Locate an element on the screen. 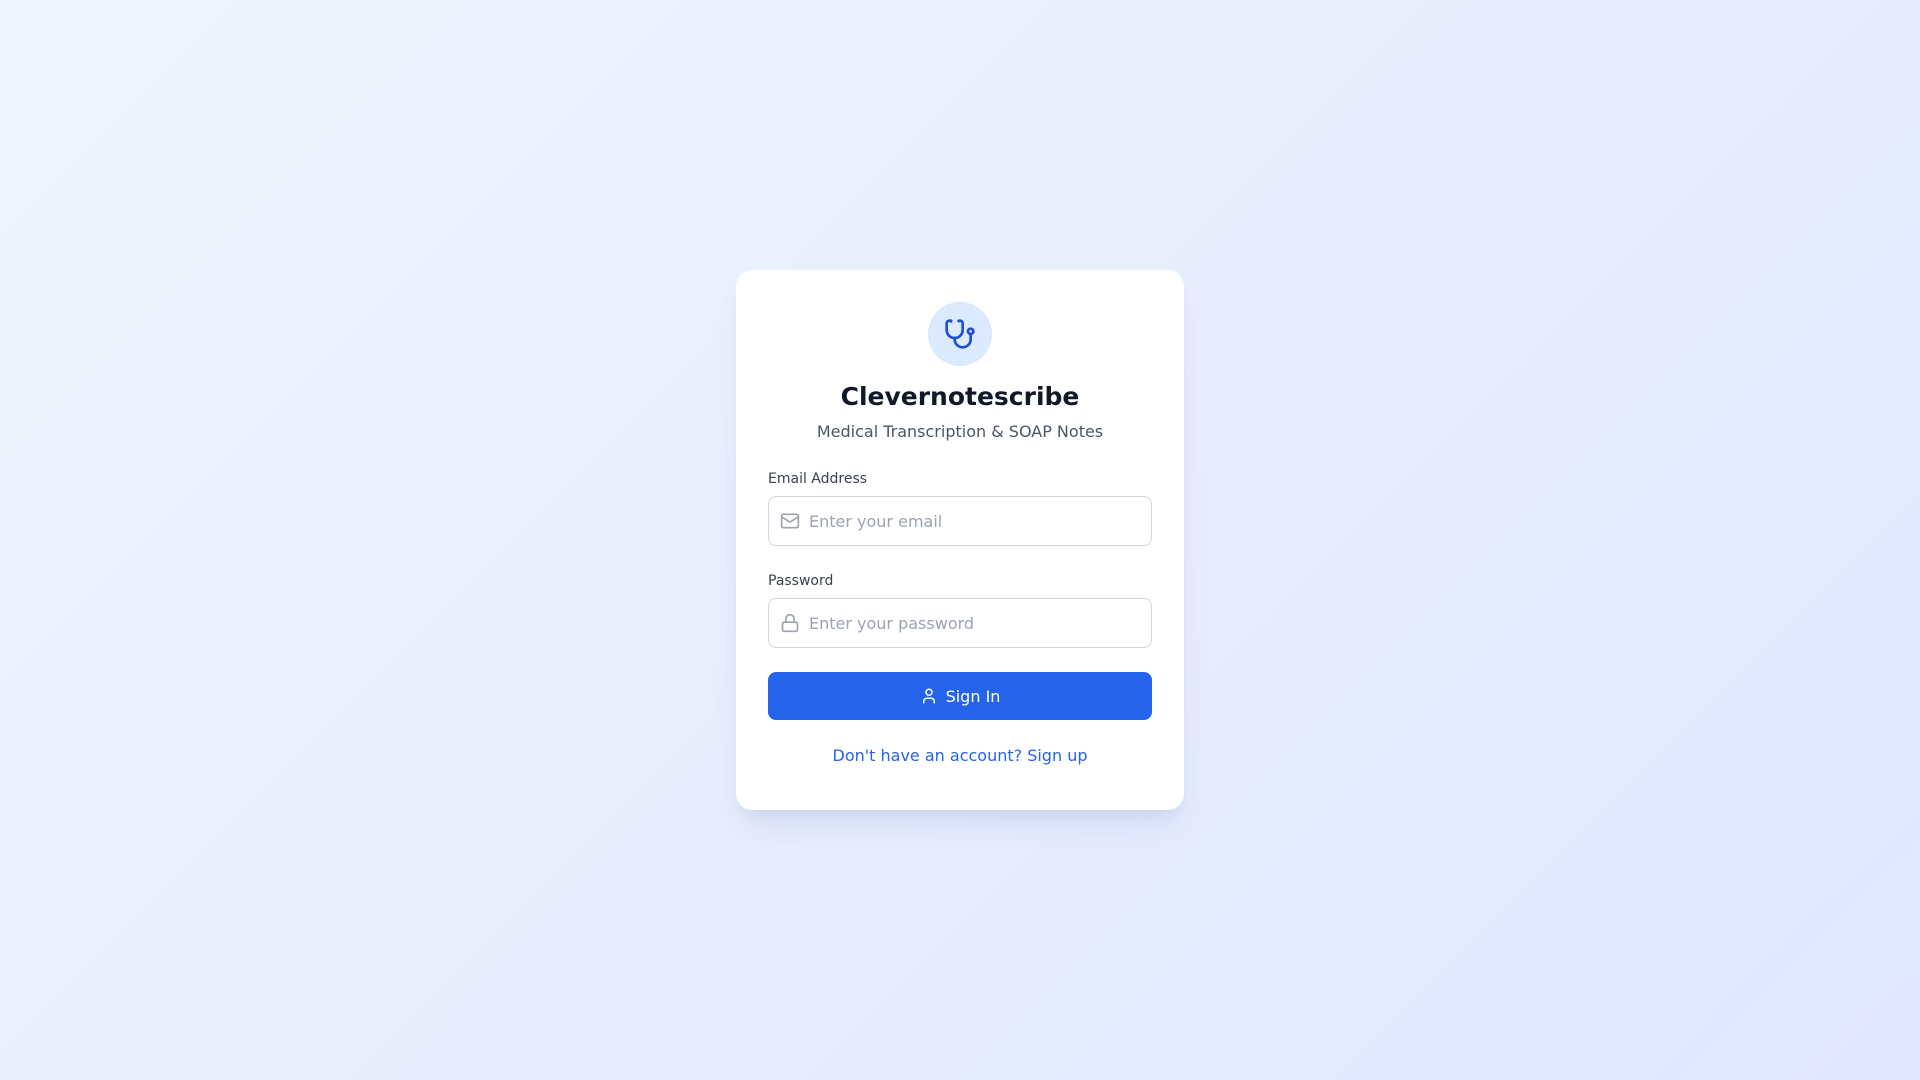  app-subtitle: Medical Transcription & SOAP Notes is located at coordinates (960, 431).